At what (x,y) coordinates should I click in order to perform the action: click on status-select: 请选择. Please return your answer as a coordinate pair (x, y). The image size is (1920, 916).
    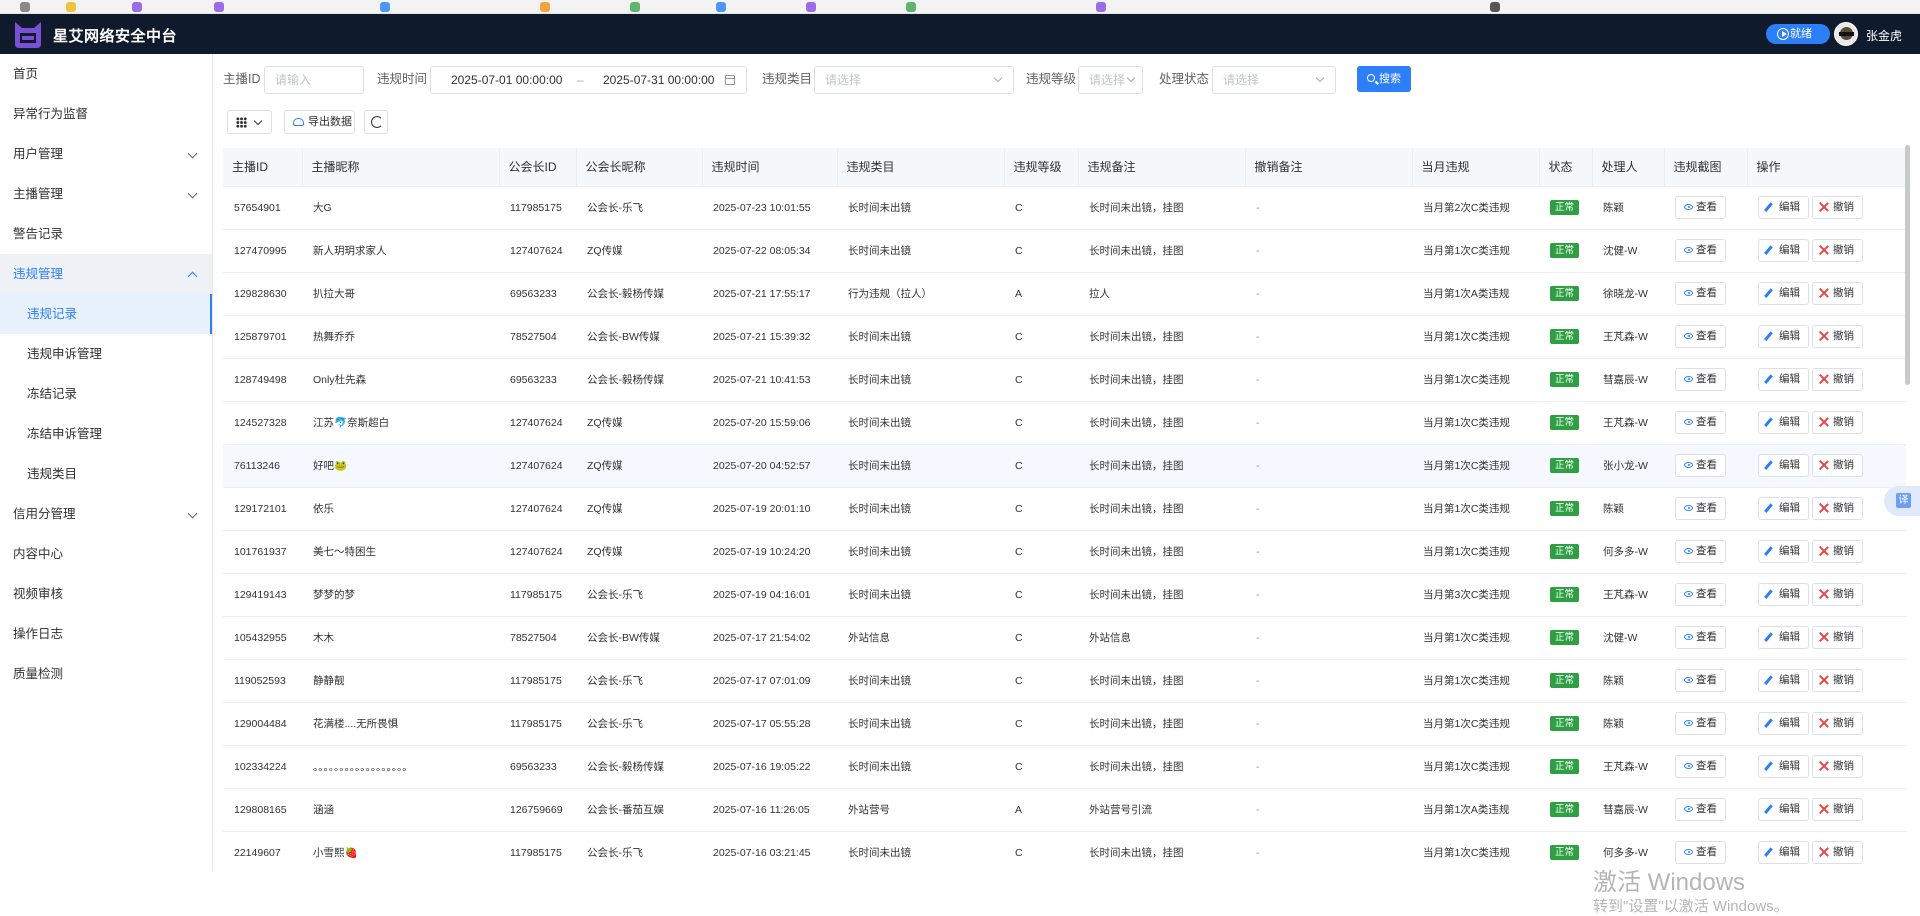
    Looking at the image, I should click on (1274, 80).